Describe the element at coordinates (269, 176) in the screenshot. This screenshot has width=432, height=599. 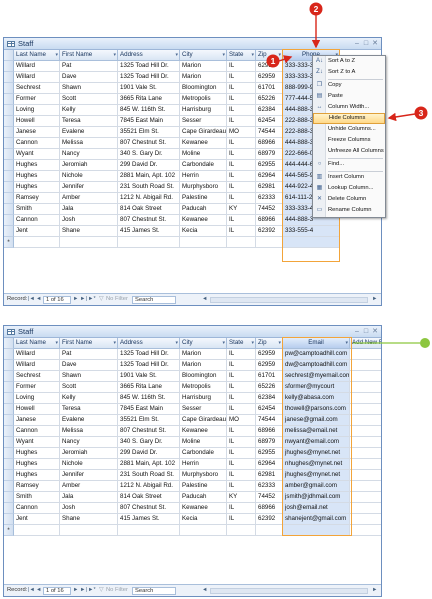
I see `cell-zip: 62964` at that location.